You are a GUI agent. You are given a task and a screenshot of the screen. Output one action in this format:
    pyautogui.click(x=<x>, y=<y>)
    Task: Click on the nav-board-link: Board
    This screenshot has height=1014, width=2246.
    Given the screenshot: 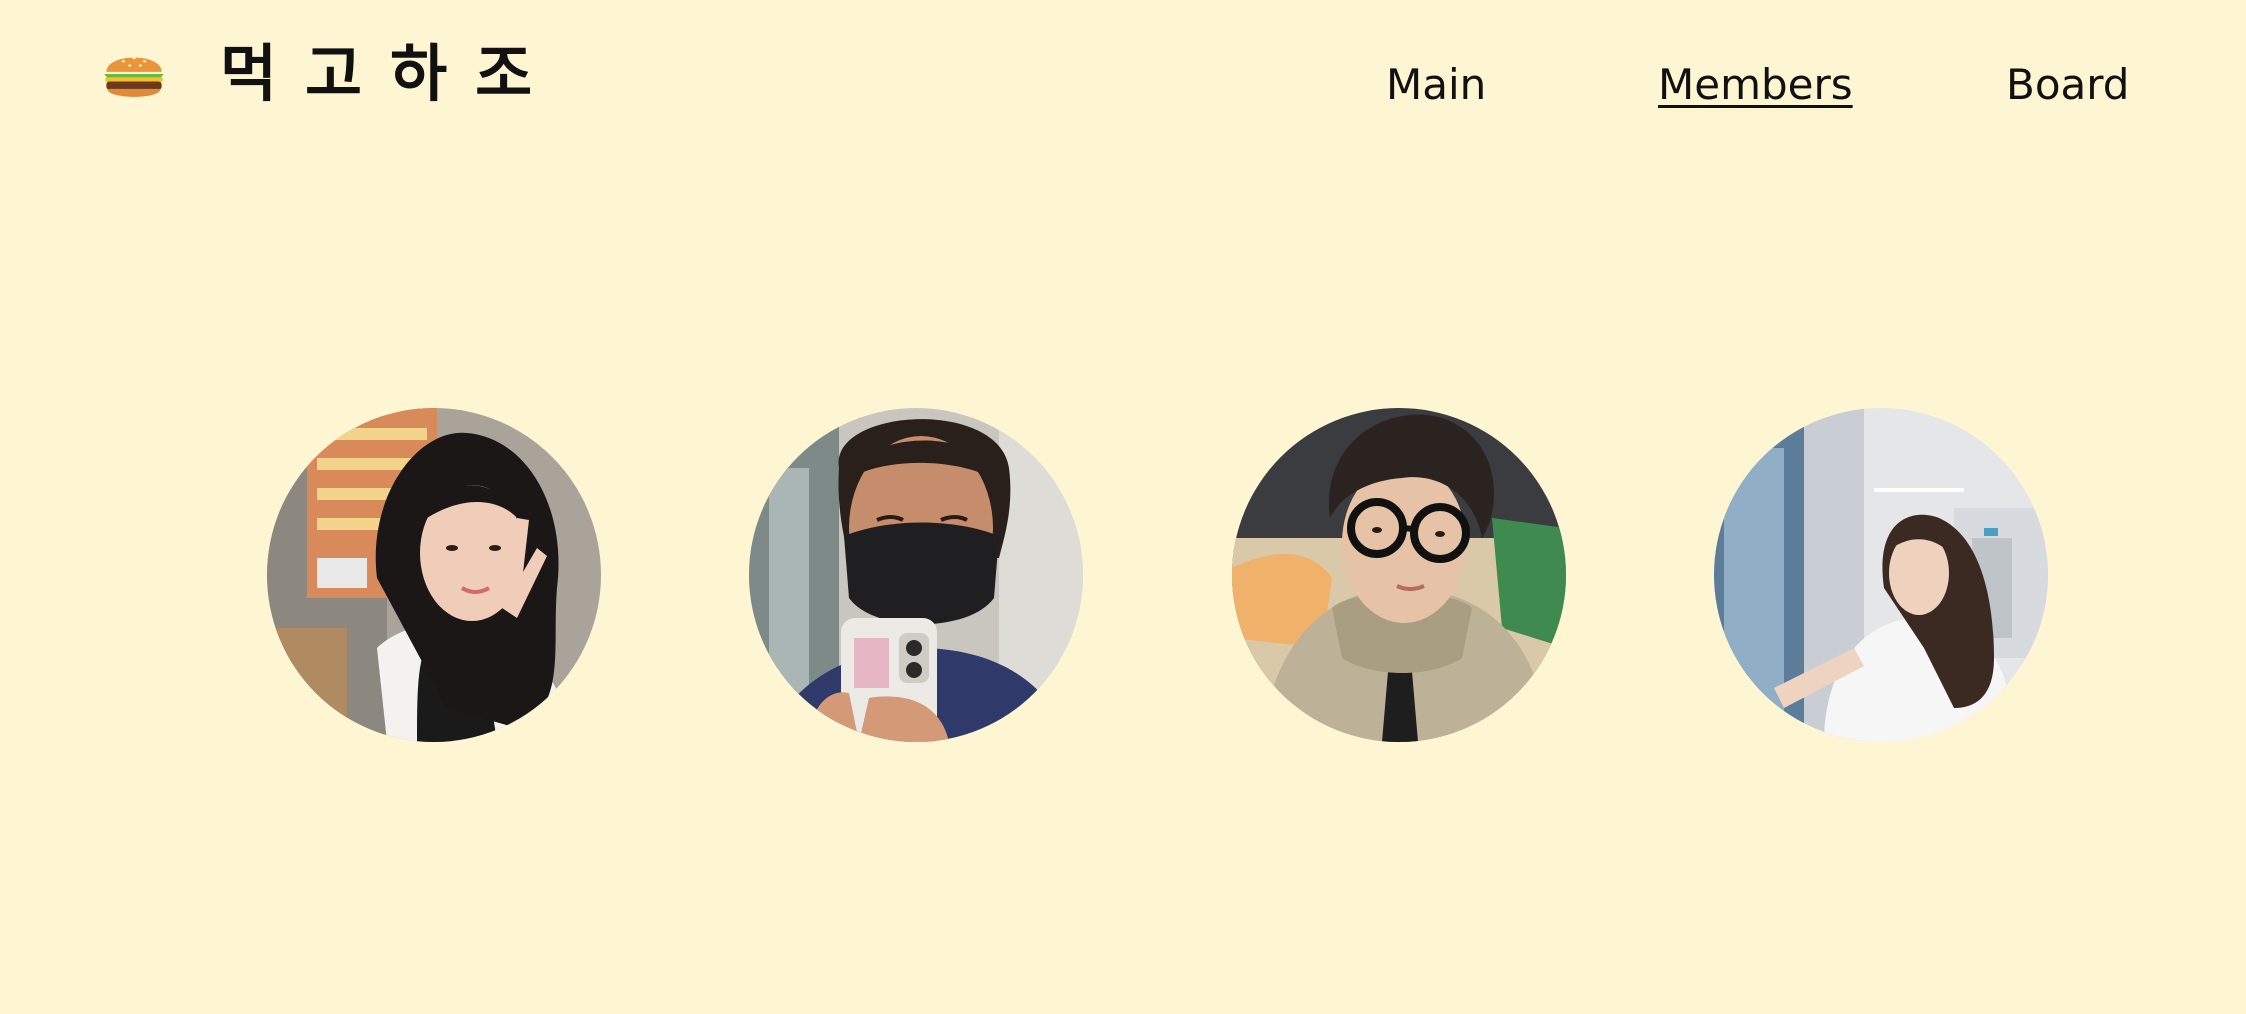 What is the action you would take?
    pyautogui.click(x=2067, y=85)
    